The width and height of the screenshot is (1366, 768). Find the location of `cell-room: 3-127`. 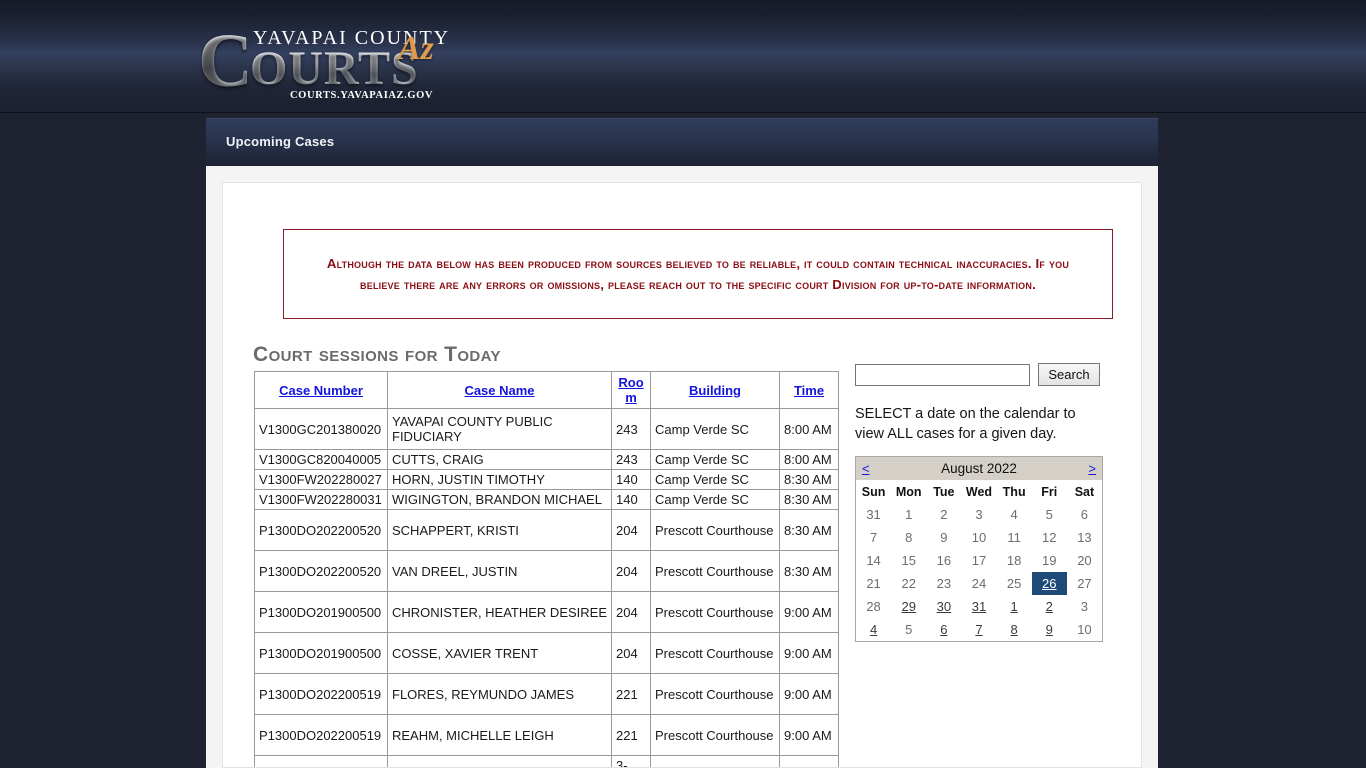

cell-room: 3-127 is located at coordinates (631, 761).